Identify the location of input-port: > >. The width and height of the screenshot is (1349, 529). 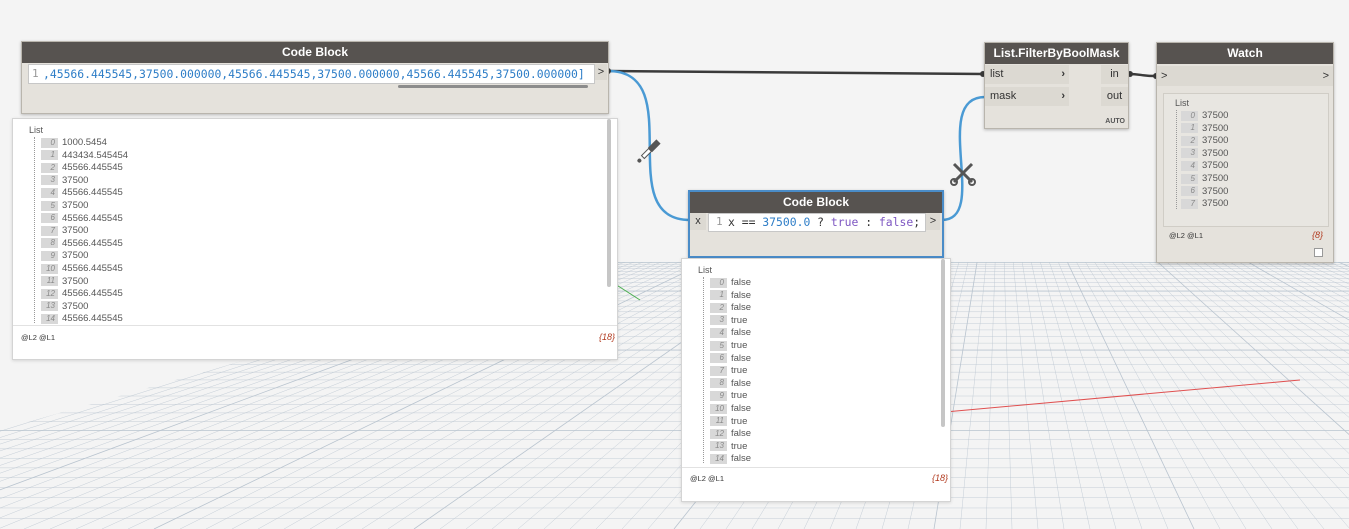
(1245, 76).